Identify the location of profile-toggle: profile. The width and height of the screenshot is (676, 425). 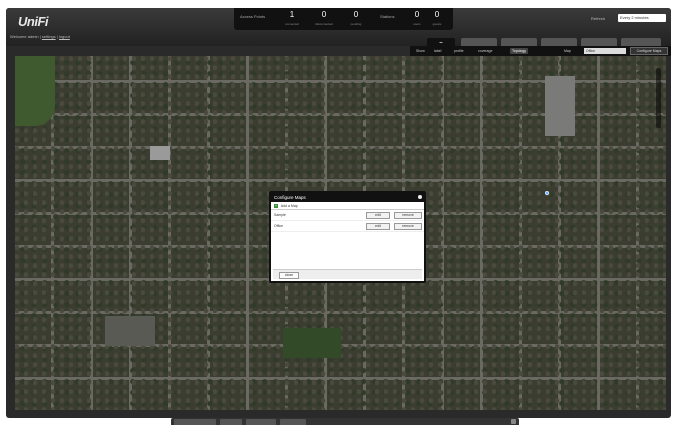
(459, 51).